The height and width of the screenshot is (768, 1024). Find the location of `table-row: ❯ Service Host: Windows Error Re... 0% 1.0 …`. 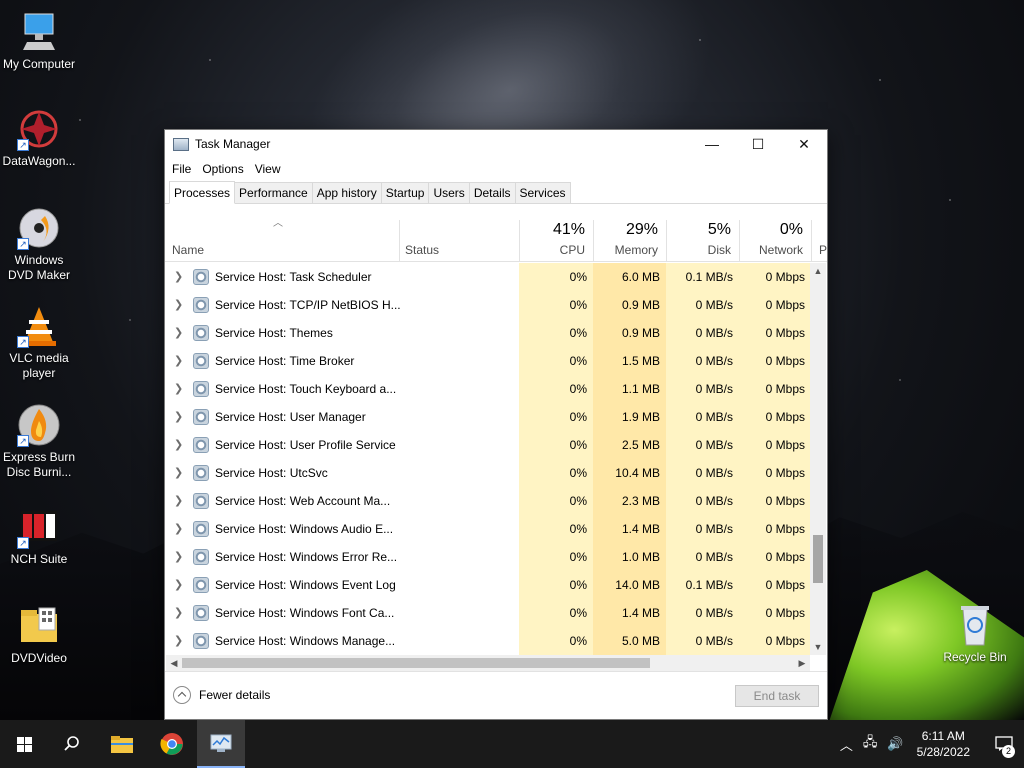

table-row: ❯ Service Host: Windows Error Re... 0% 1.0 … is located at coordinates (488, 557).